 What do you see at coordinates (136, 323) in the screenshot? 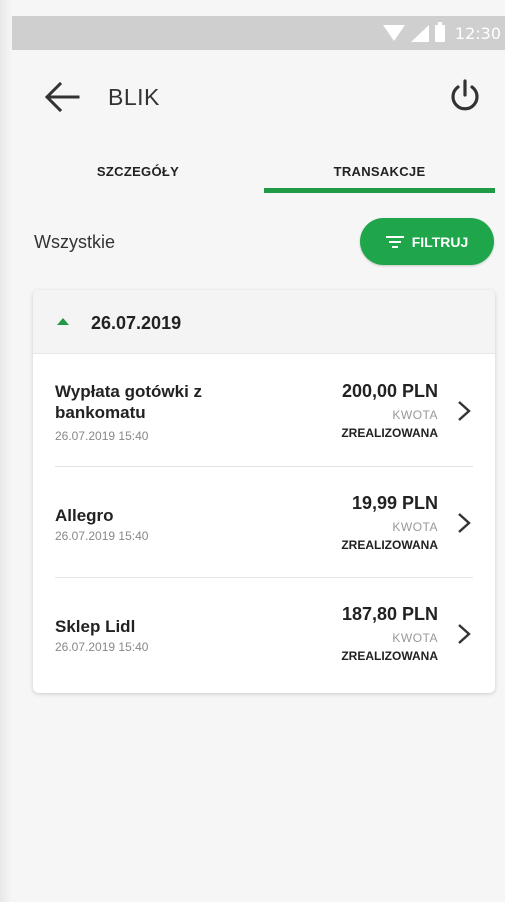
I see `group-date: 26.07.2019` at bounding box center [136, 323].